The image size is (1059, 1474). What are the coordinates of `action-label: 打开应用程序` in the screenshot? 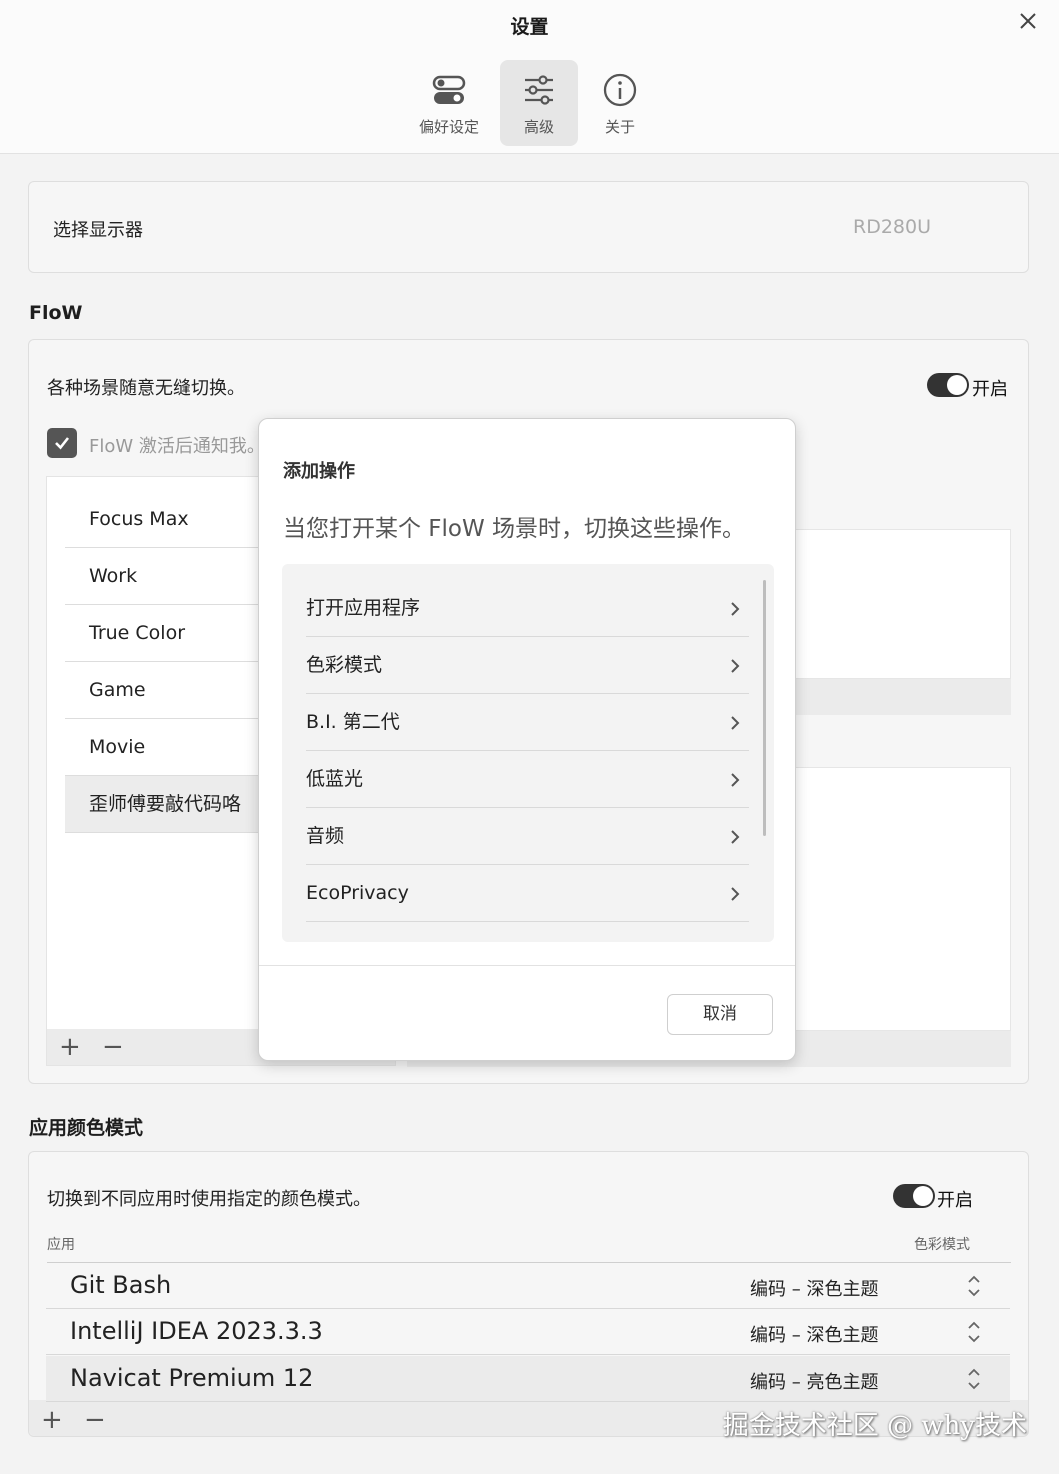 It's located at (363, 608).